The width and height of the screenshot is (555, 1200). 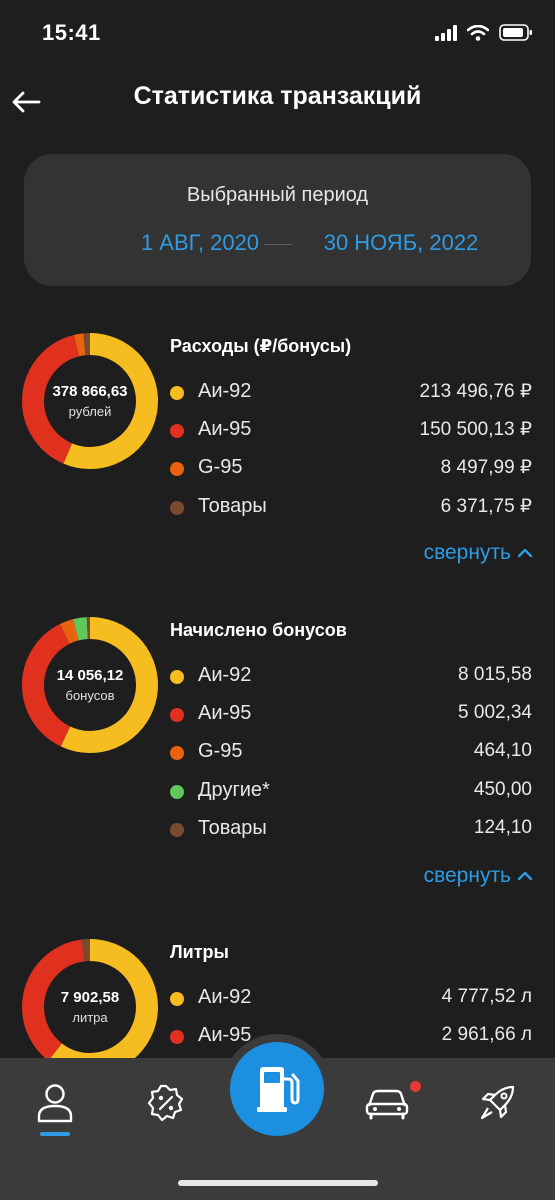 What do you see at coordinates (90, 1007) in the screenshot?
I see `liters-donut-chart` at bounding box center [90, 1007].